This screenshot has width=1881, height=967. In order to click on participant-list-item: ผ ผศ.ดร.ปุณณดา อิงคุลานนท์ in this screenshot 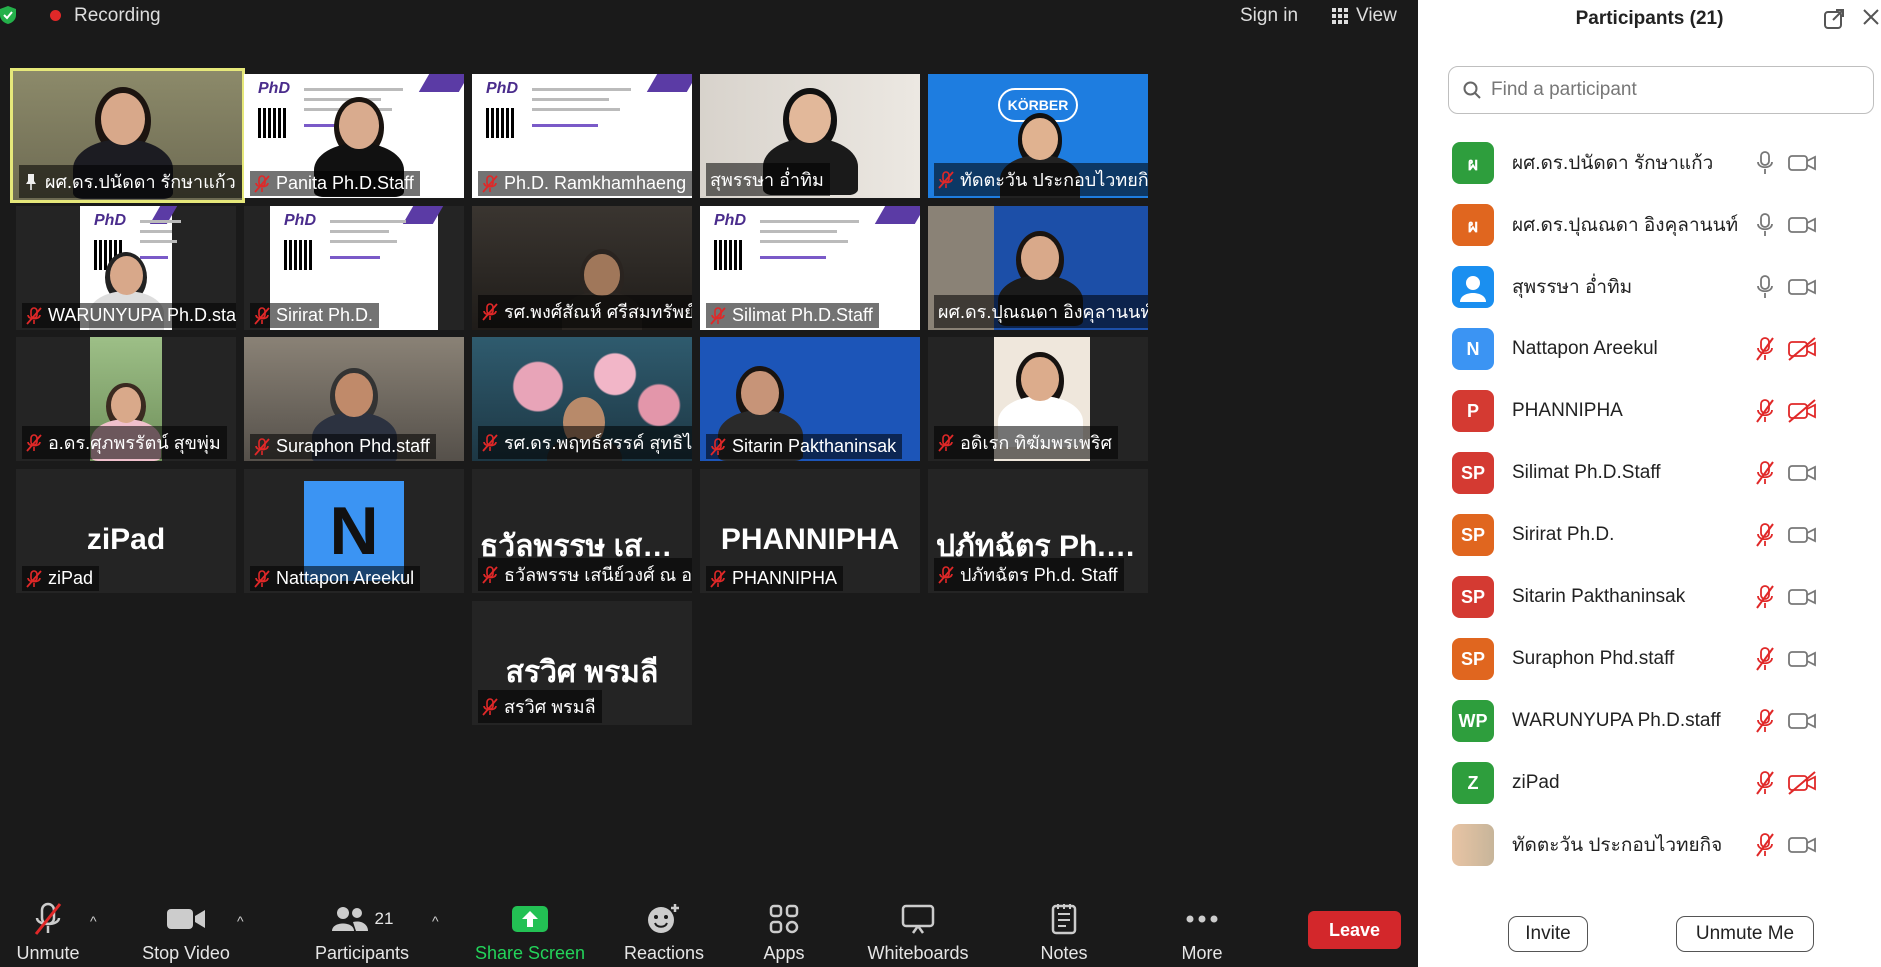, I will do `click(1649, 225)`.